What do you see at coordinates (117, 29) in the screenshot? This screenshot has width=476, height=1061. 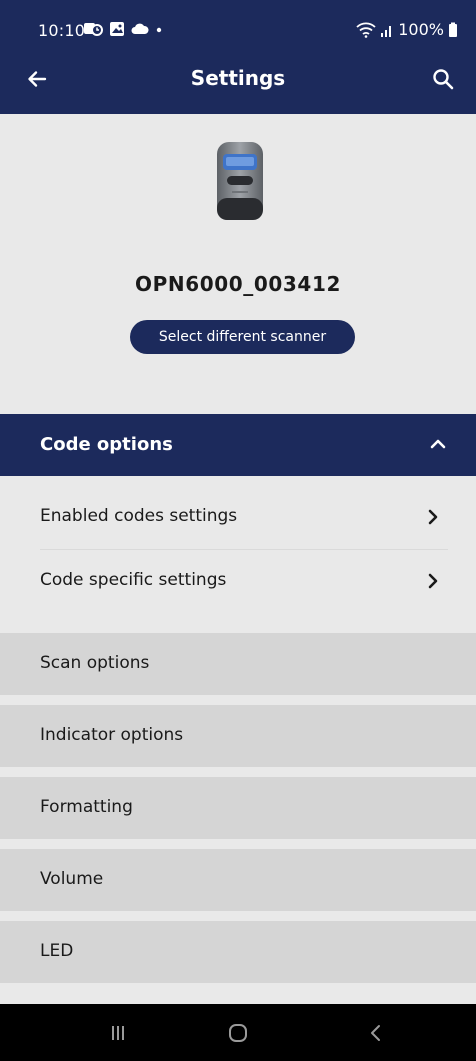 I see `image-icon` at bounding box center [117, 29].